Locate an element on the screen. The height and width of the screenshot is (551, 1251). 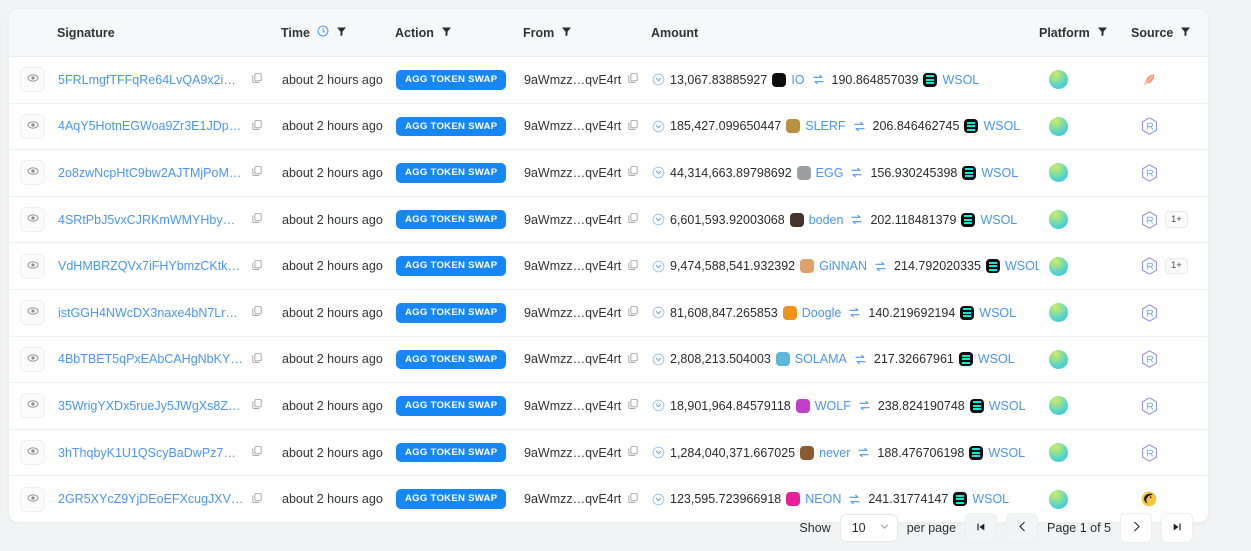
filter-icon-source is located at coordinates (1185, 33).